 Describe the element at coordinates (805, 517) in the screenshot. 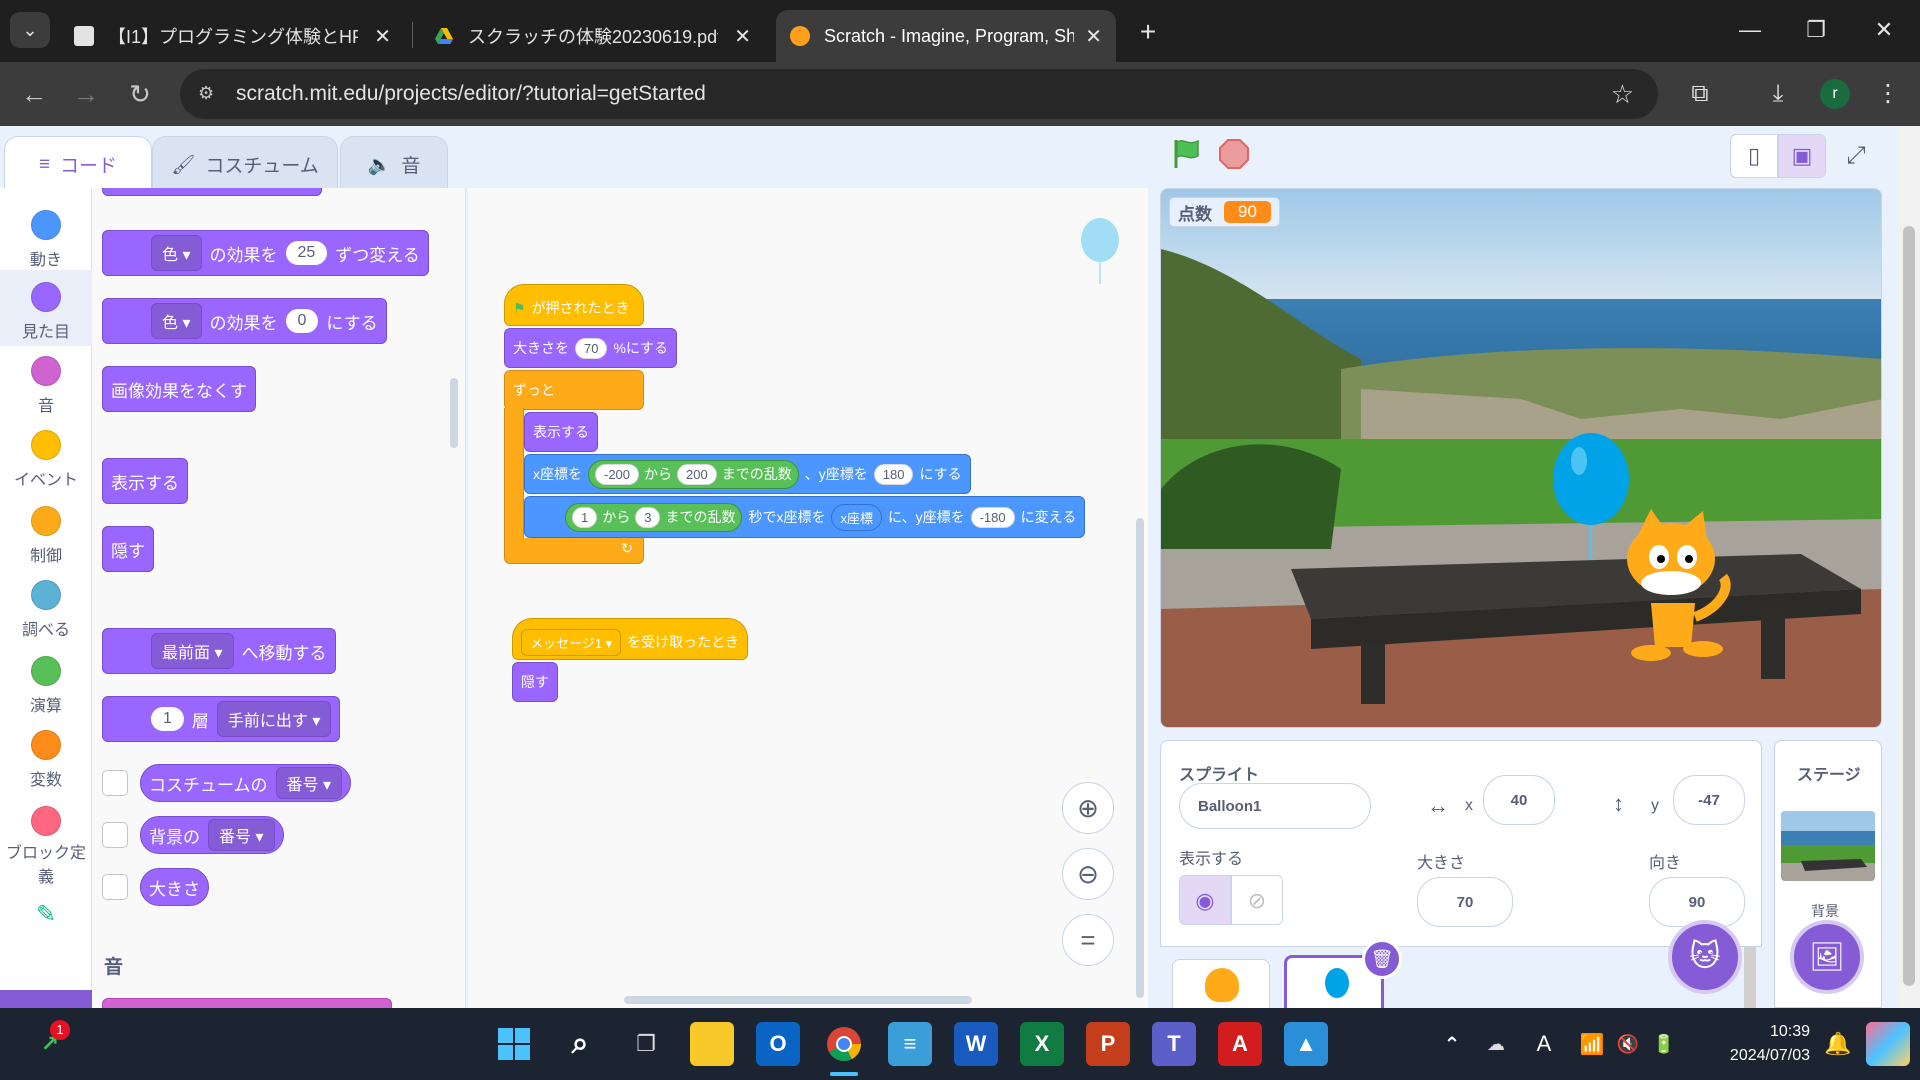

I see `glide-to-xy-block: 1 から 3 までの乱数 秒でx座標を x座標 に、y座標を -180 に変える` at that location.